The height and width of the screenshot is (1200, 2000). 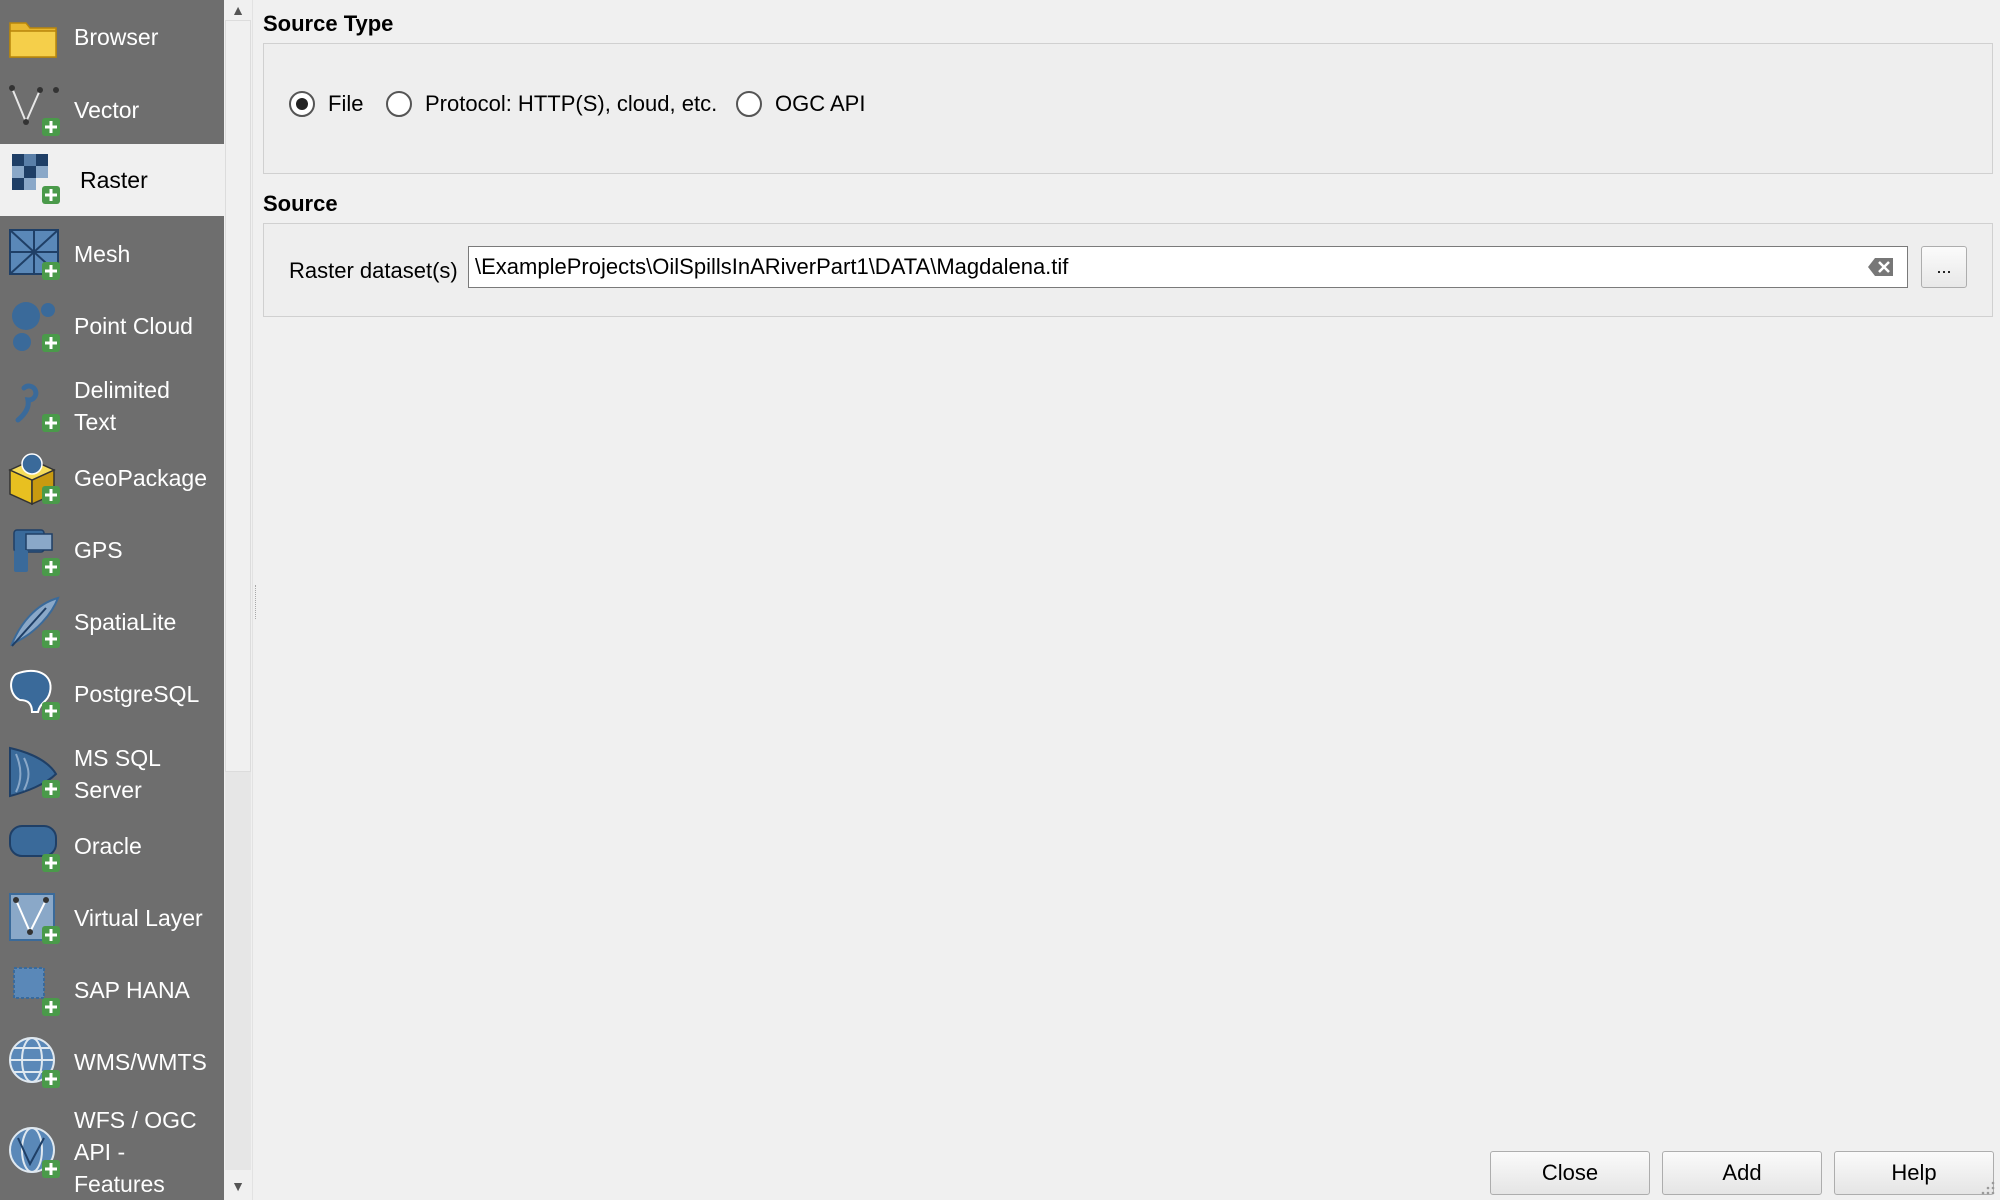 What do you see at coordinates (102, 254) in the screenshot?
I see `sidebar-item-label: Mesh` at bounding box center [102, 254].